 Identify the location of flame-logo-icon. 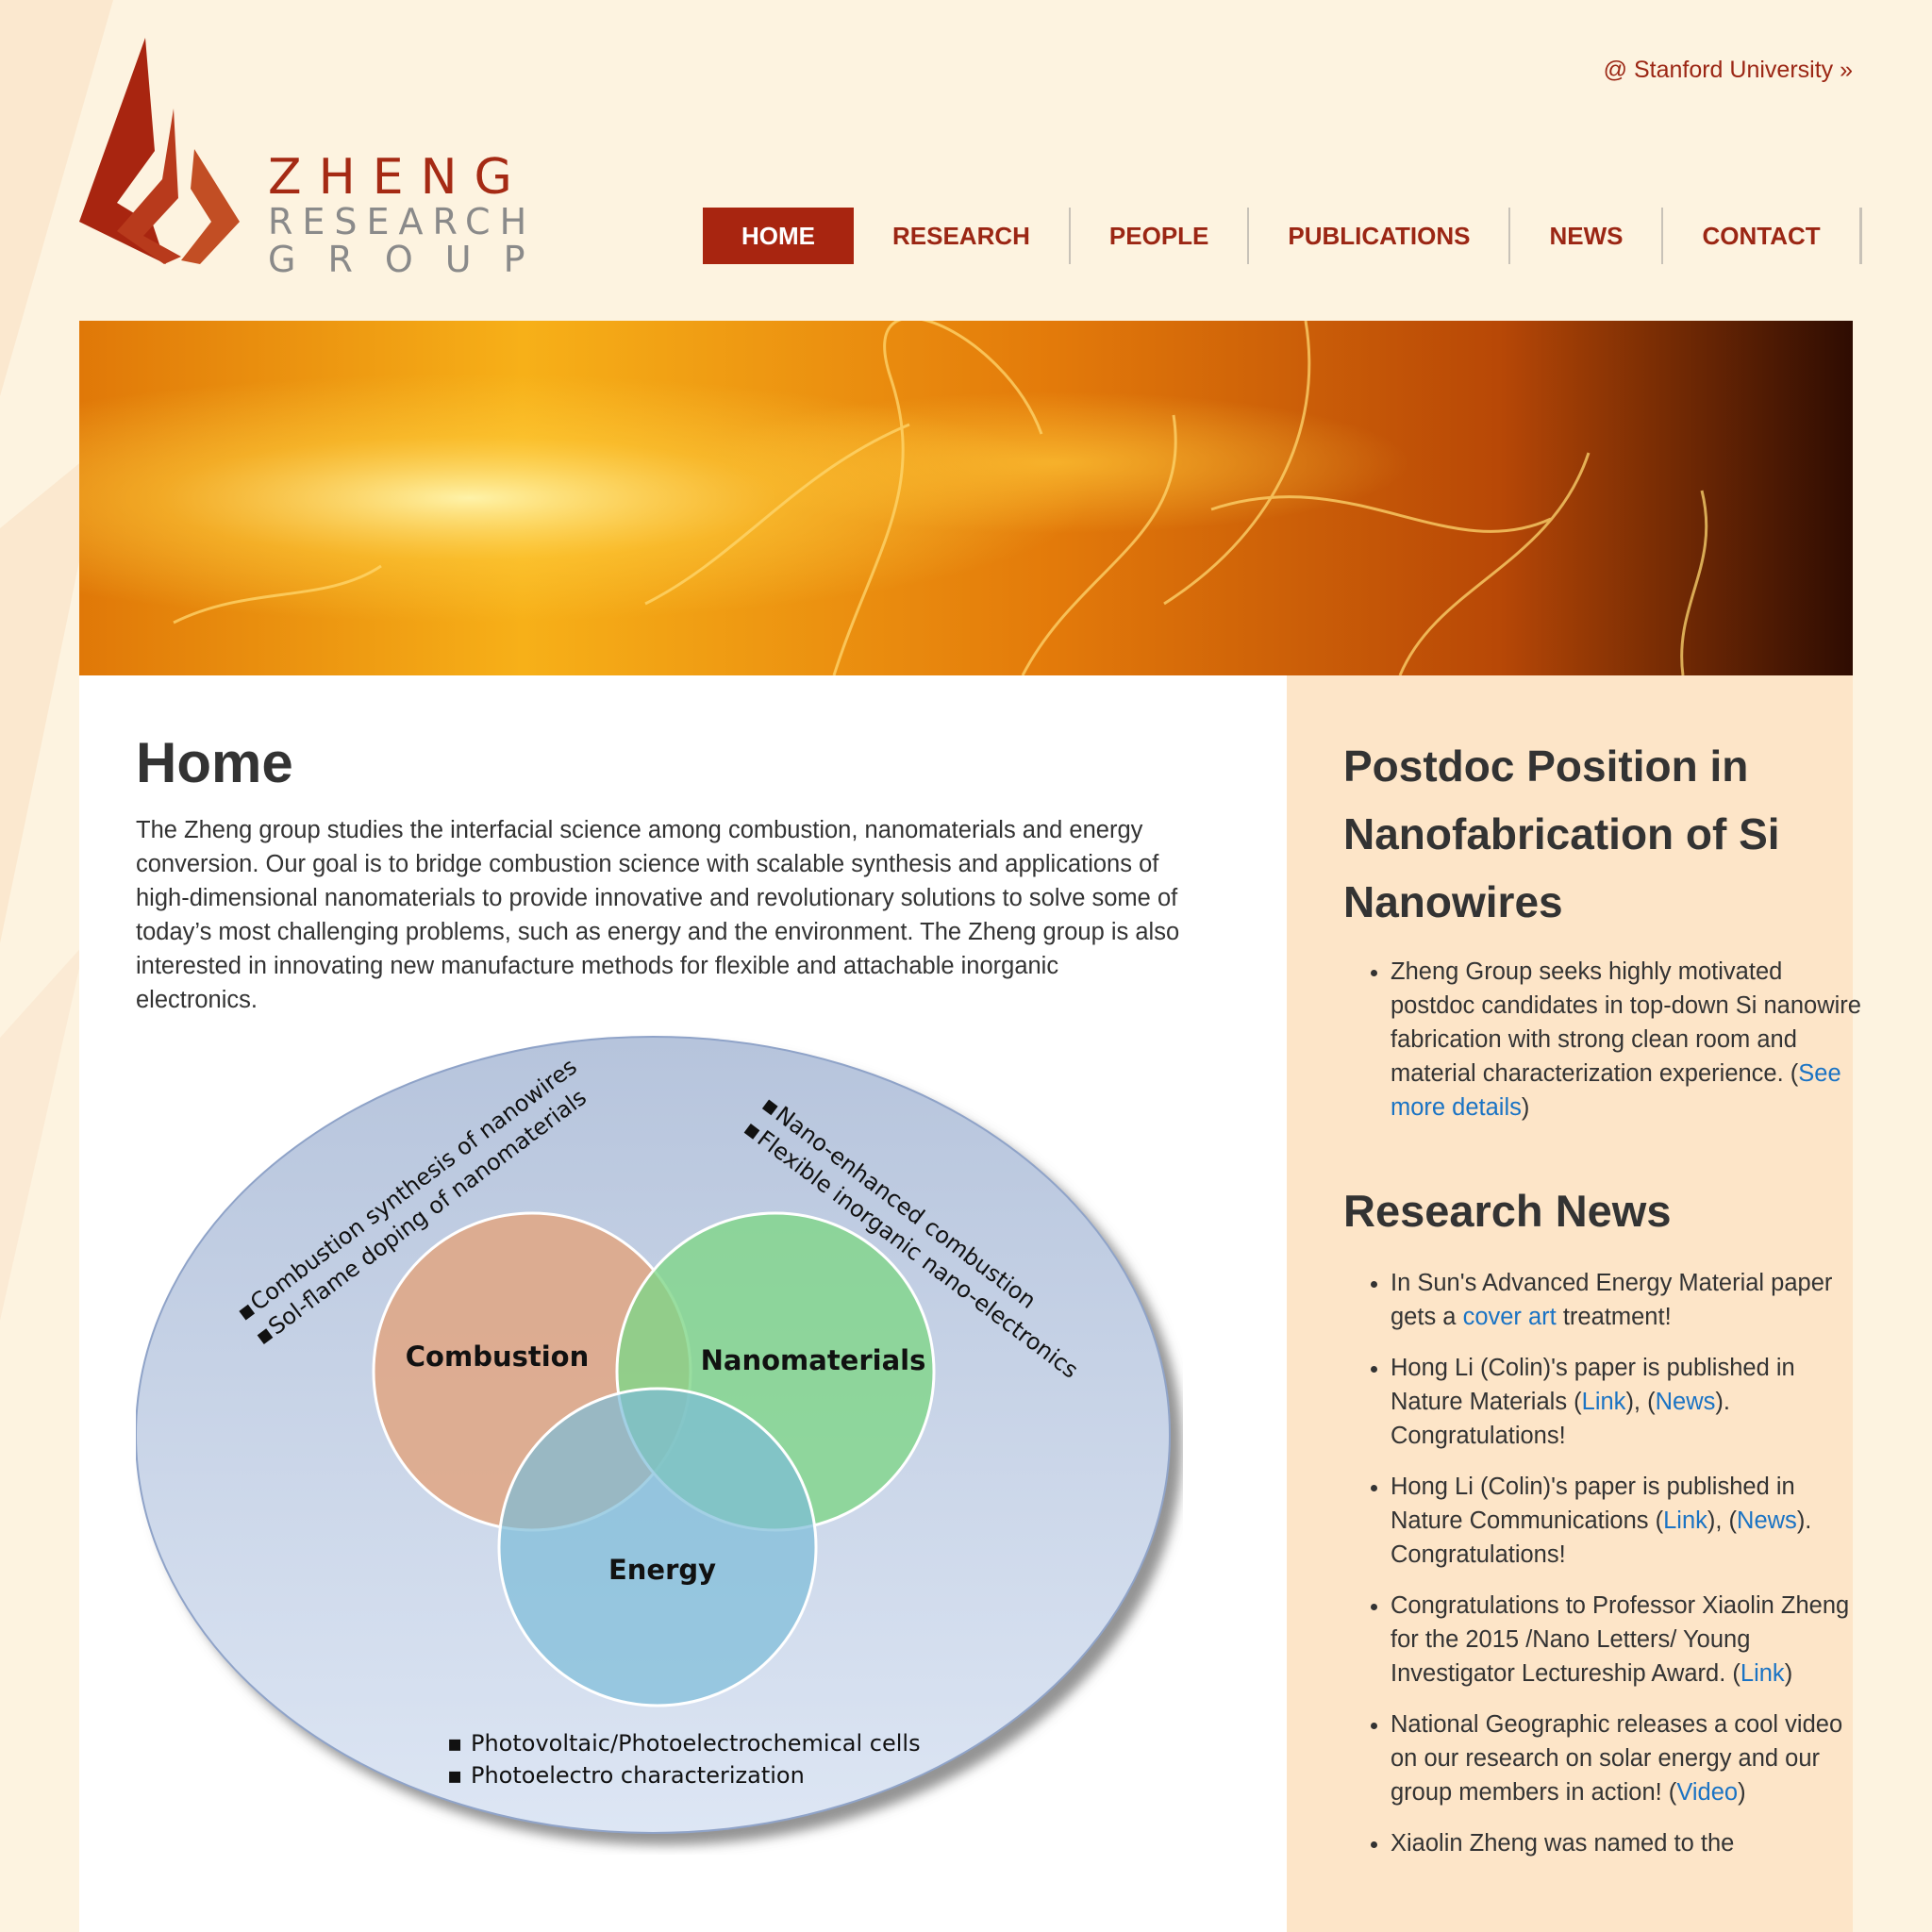
(160, 151).